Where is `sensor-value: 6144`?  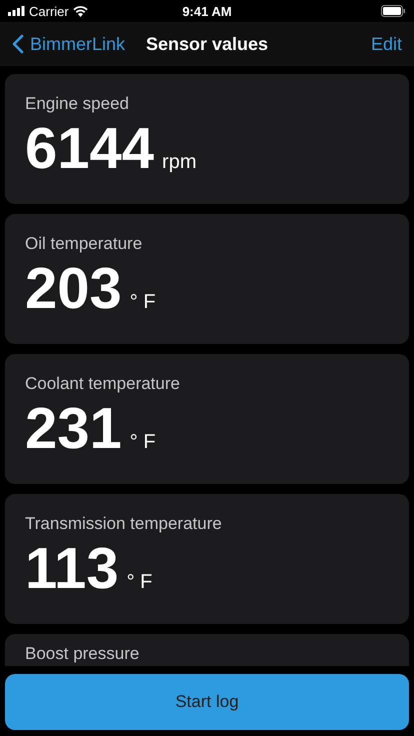
sensor-value: 6144 is located at coordinates (89, 149).